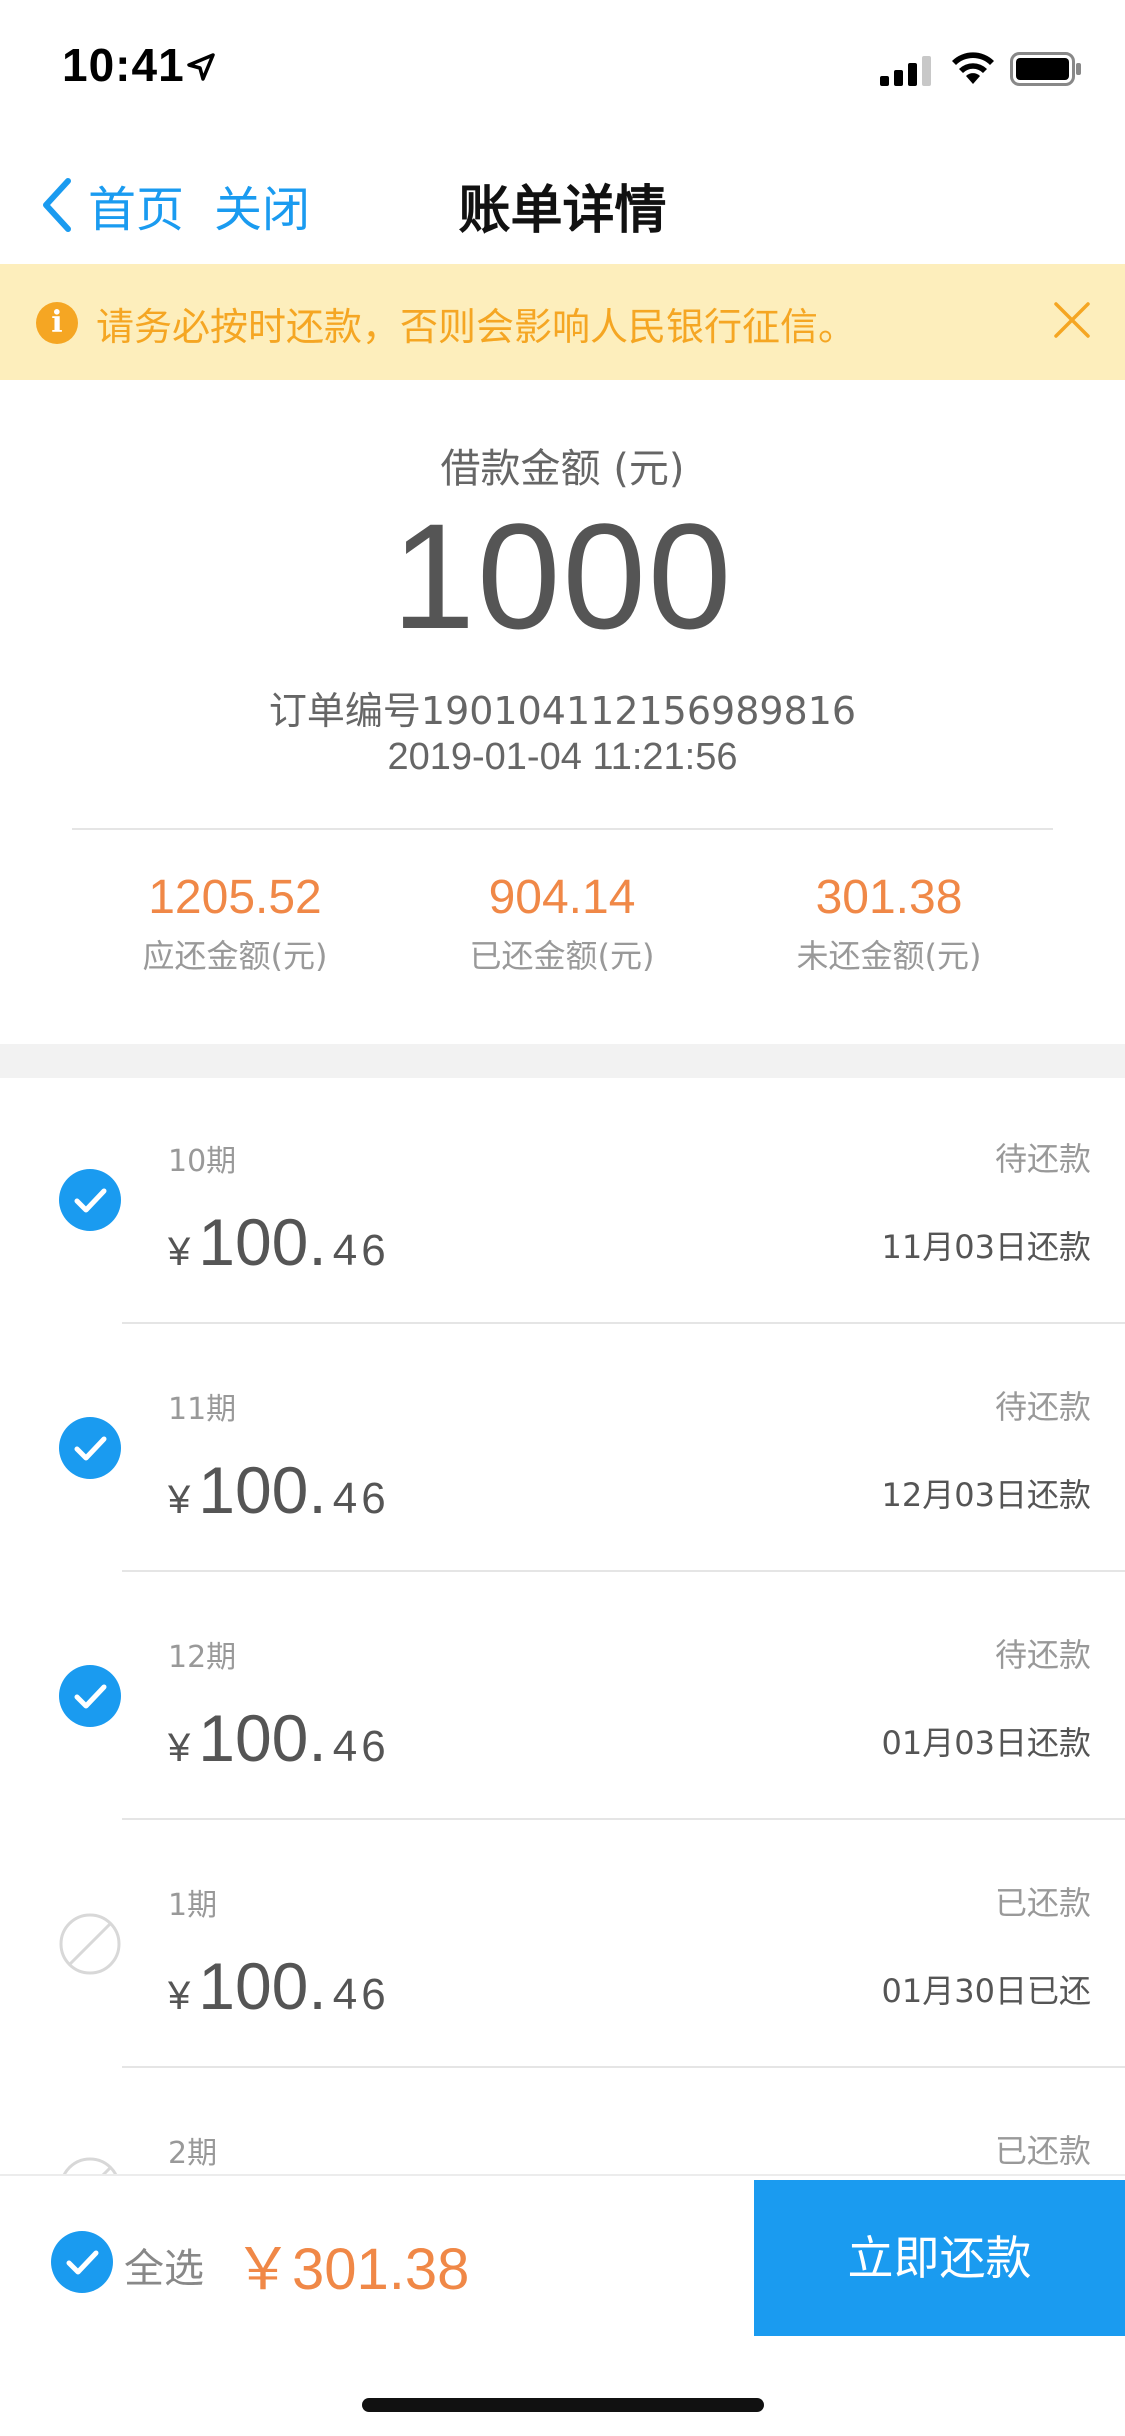  Describe the element at coordinates (193, 2153) in the screenshot. I see `period-label: 2期` at that location.